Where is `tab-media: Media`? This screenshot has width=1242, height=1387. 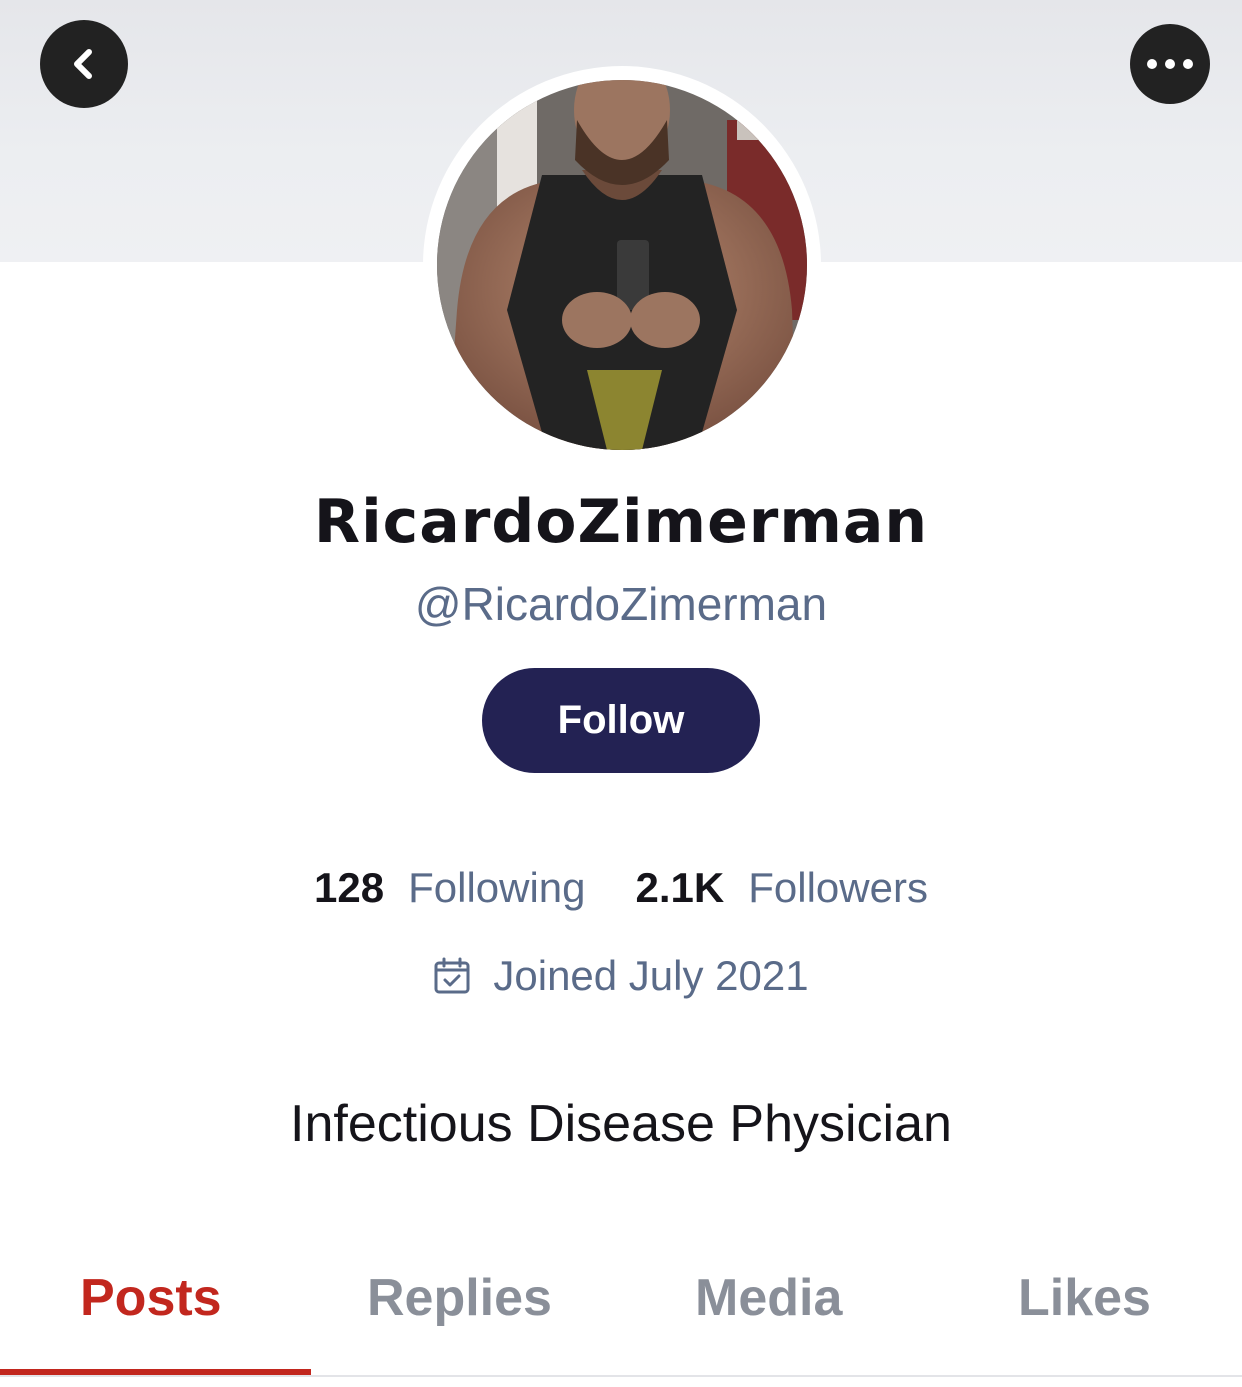
tab-media: Media is located at coordinates (768, 1298).